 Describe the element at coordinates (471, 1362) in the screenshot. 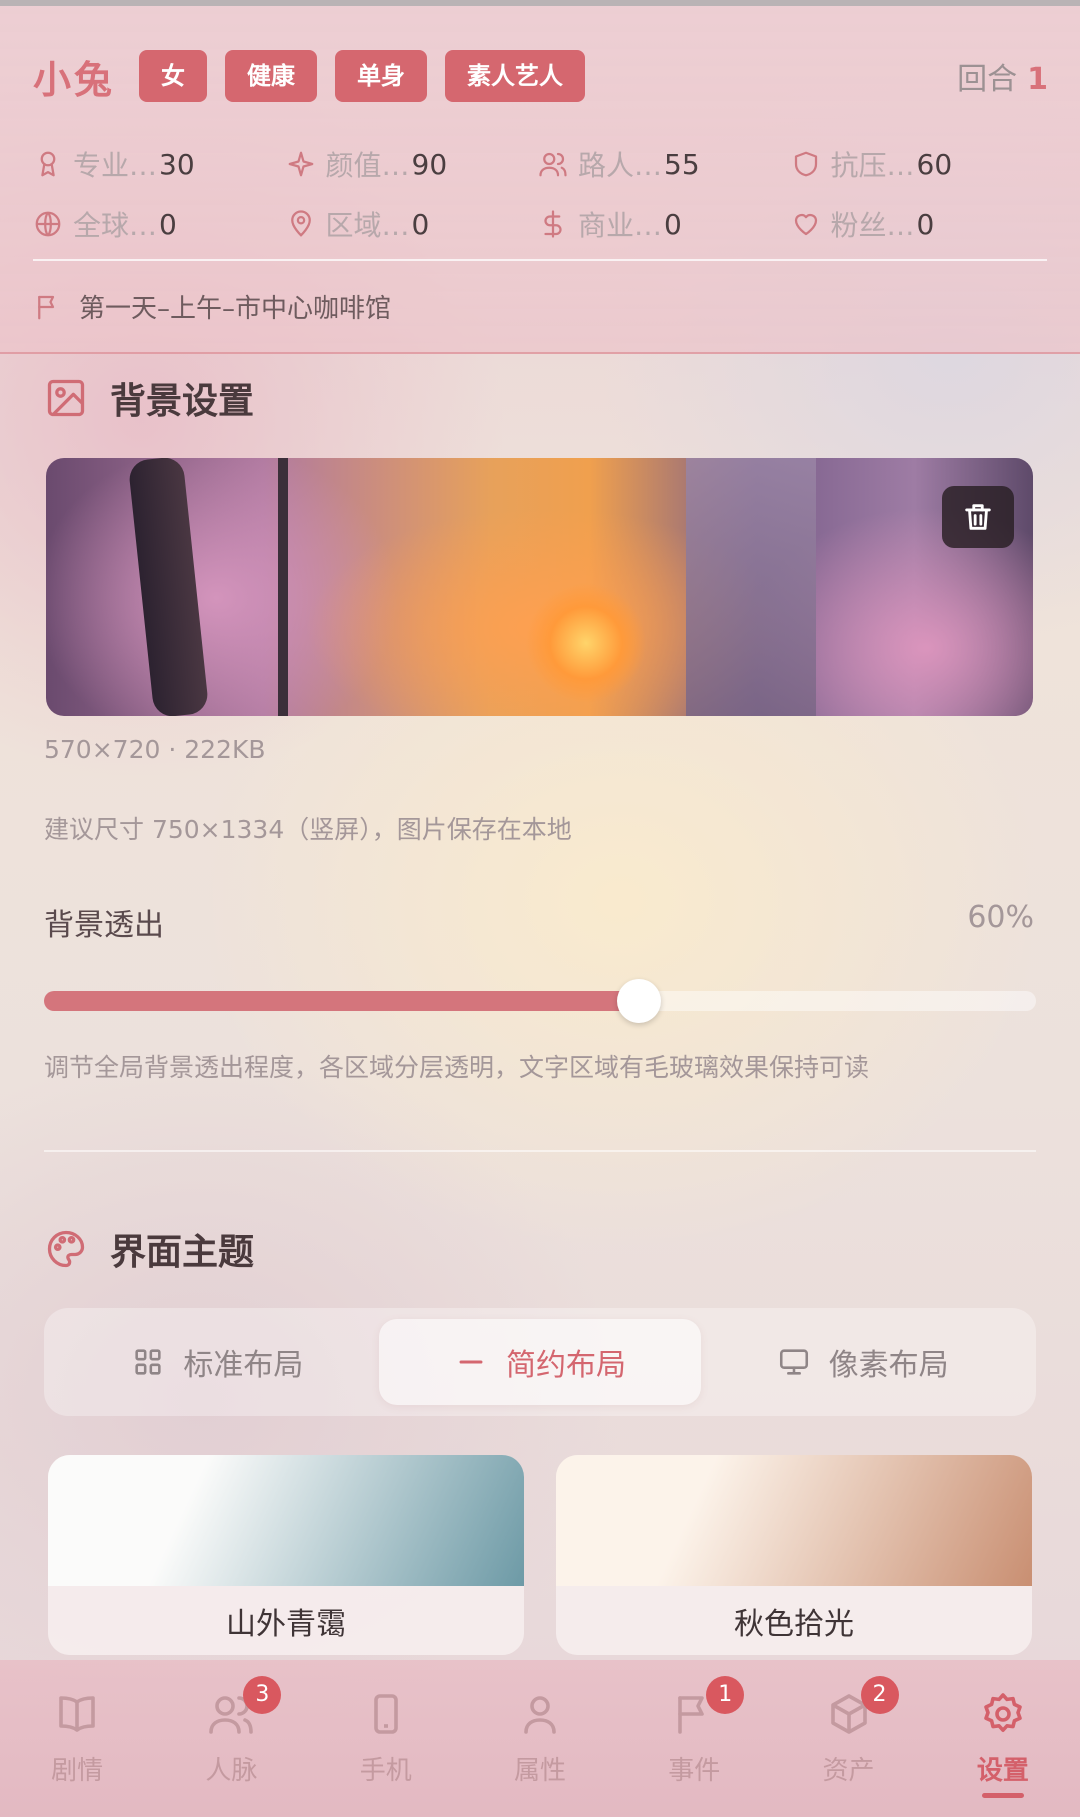

I see `minus-icon` at that location.